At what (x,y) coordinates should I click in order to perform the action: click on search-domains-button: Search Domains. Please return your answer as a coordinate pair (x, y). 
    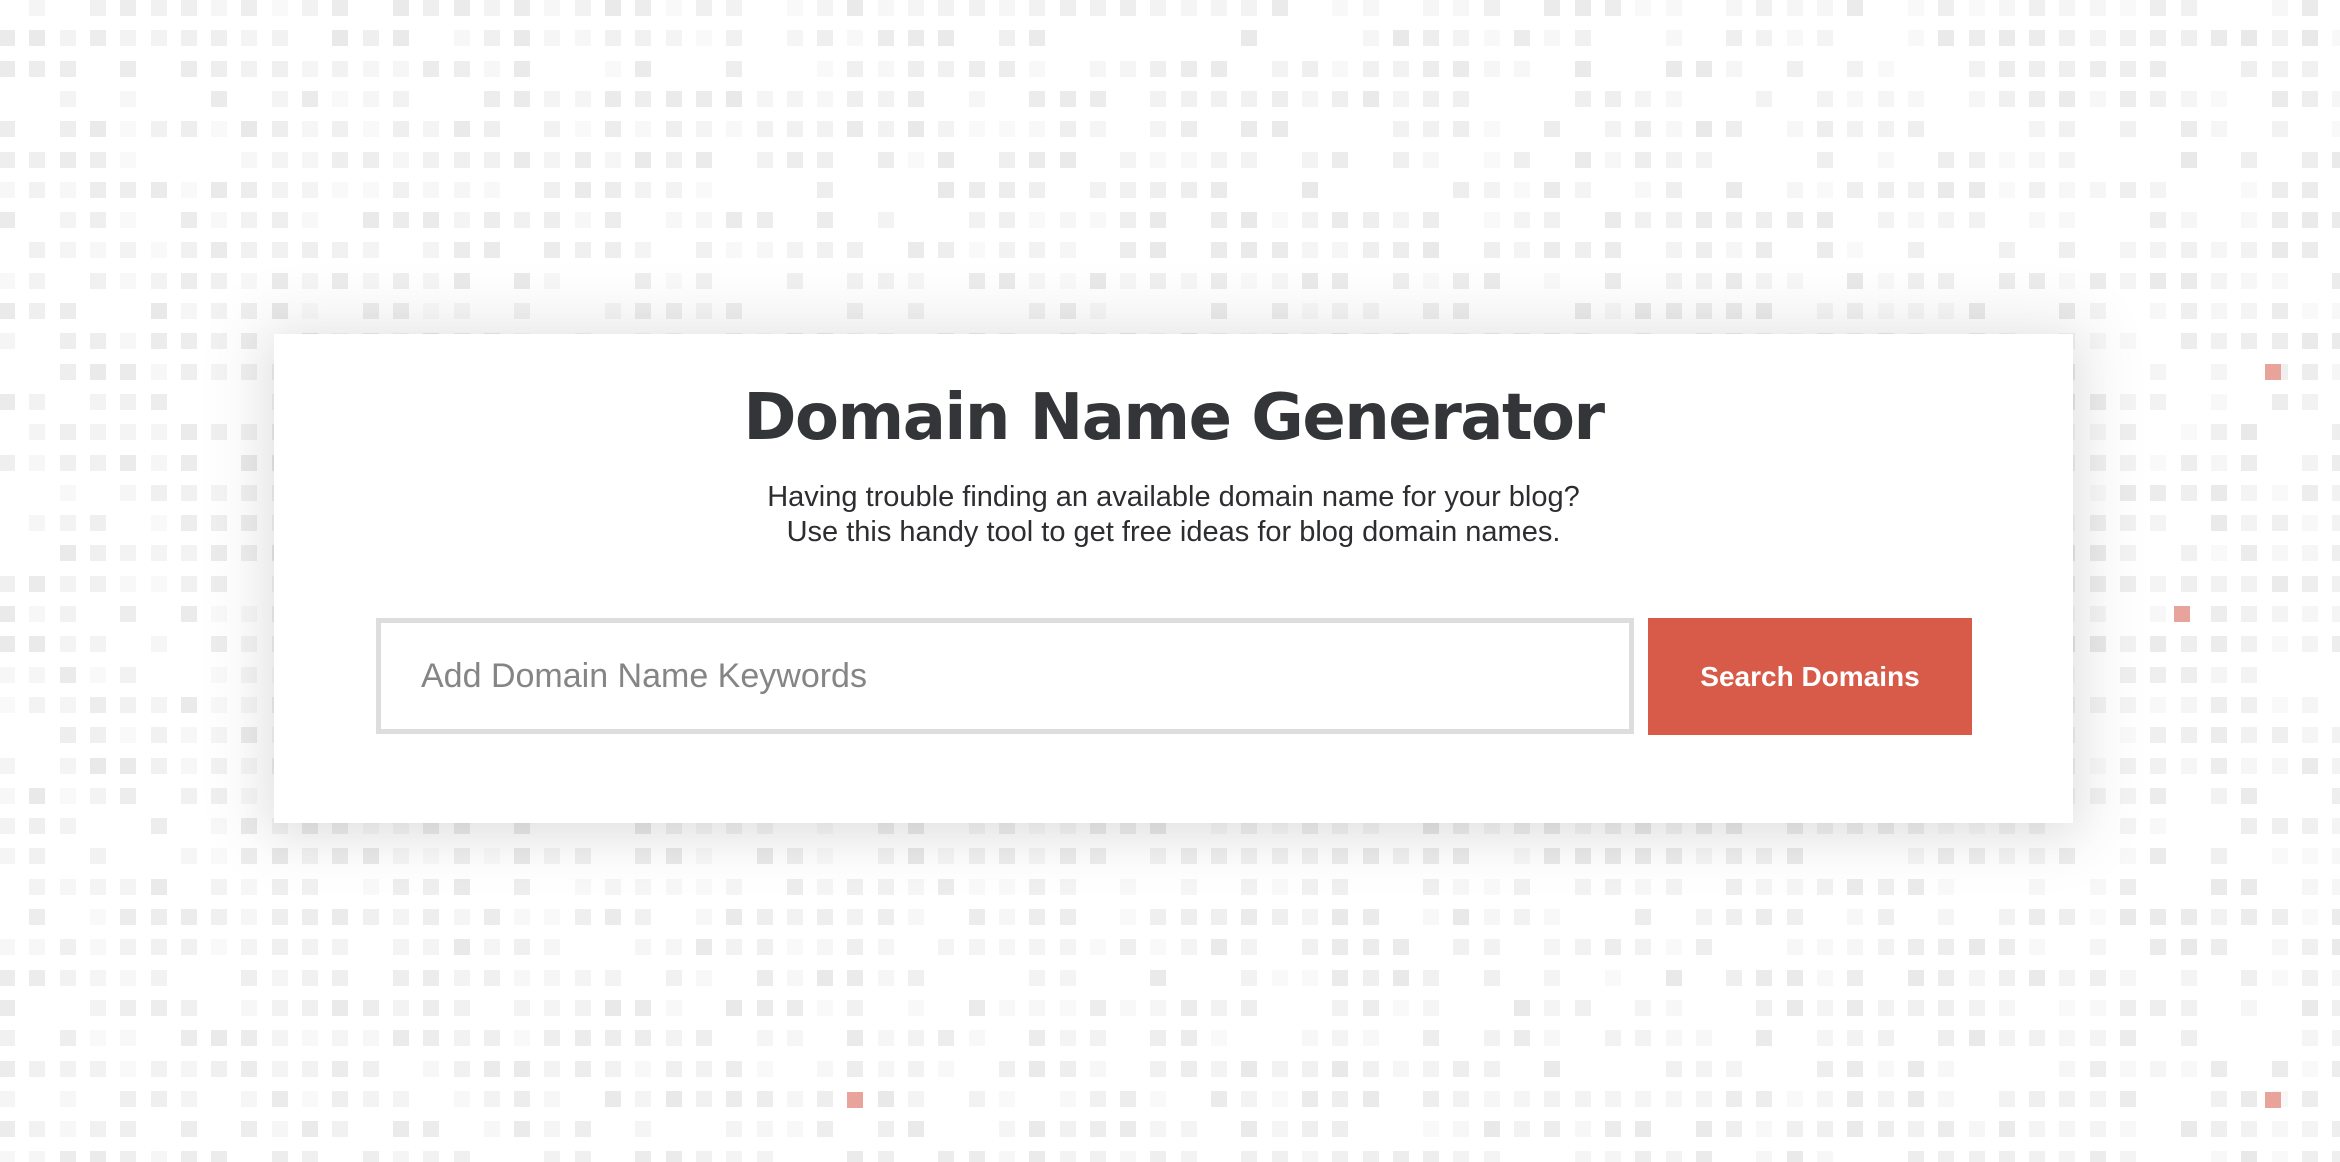
    Looking at the image, I should click on (1810, 676).